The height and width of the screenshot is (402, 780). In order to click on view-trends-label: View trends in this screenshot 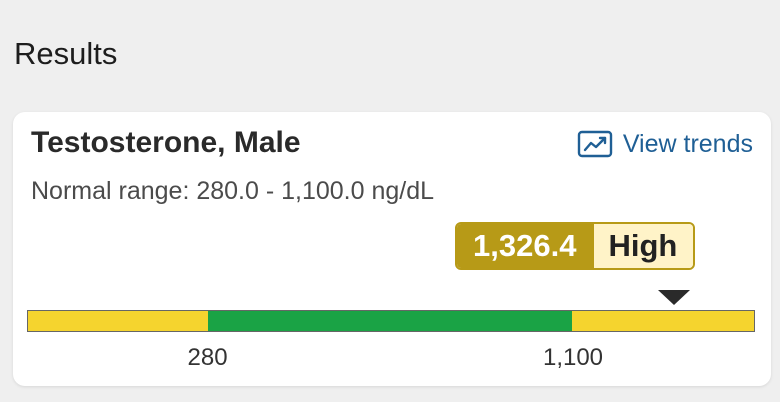, I will do `click(687, 144)`.